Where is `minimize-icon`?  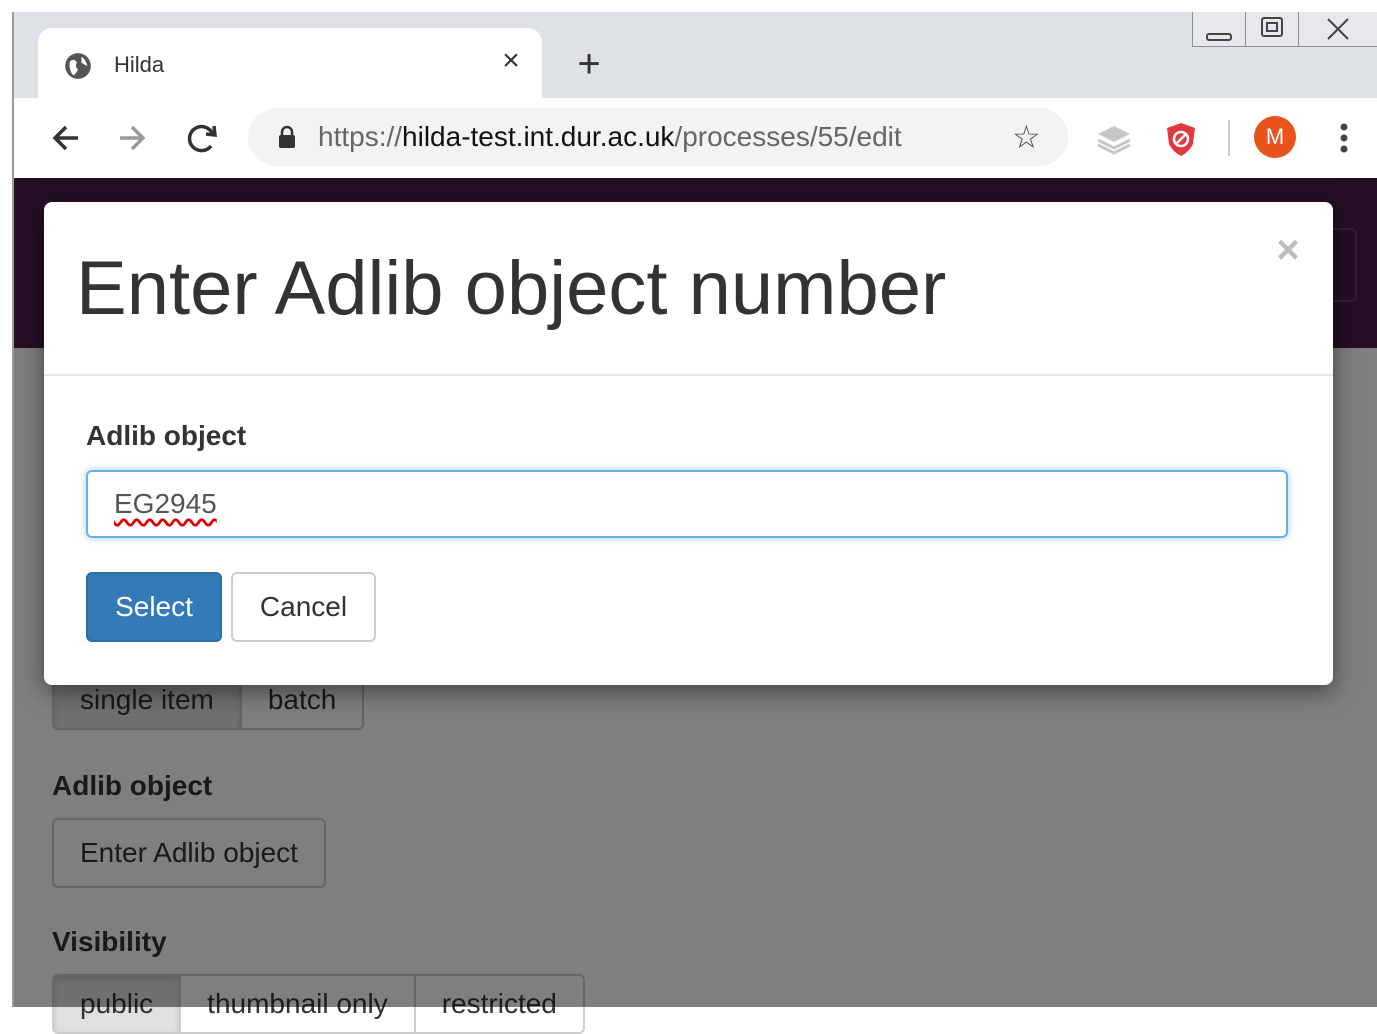
minimize-icon is located at coordinates (1219, 29).